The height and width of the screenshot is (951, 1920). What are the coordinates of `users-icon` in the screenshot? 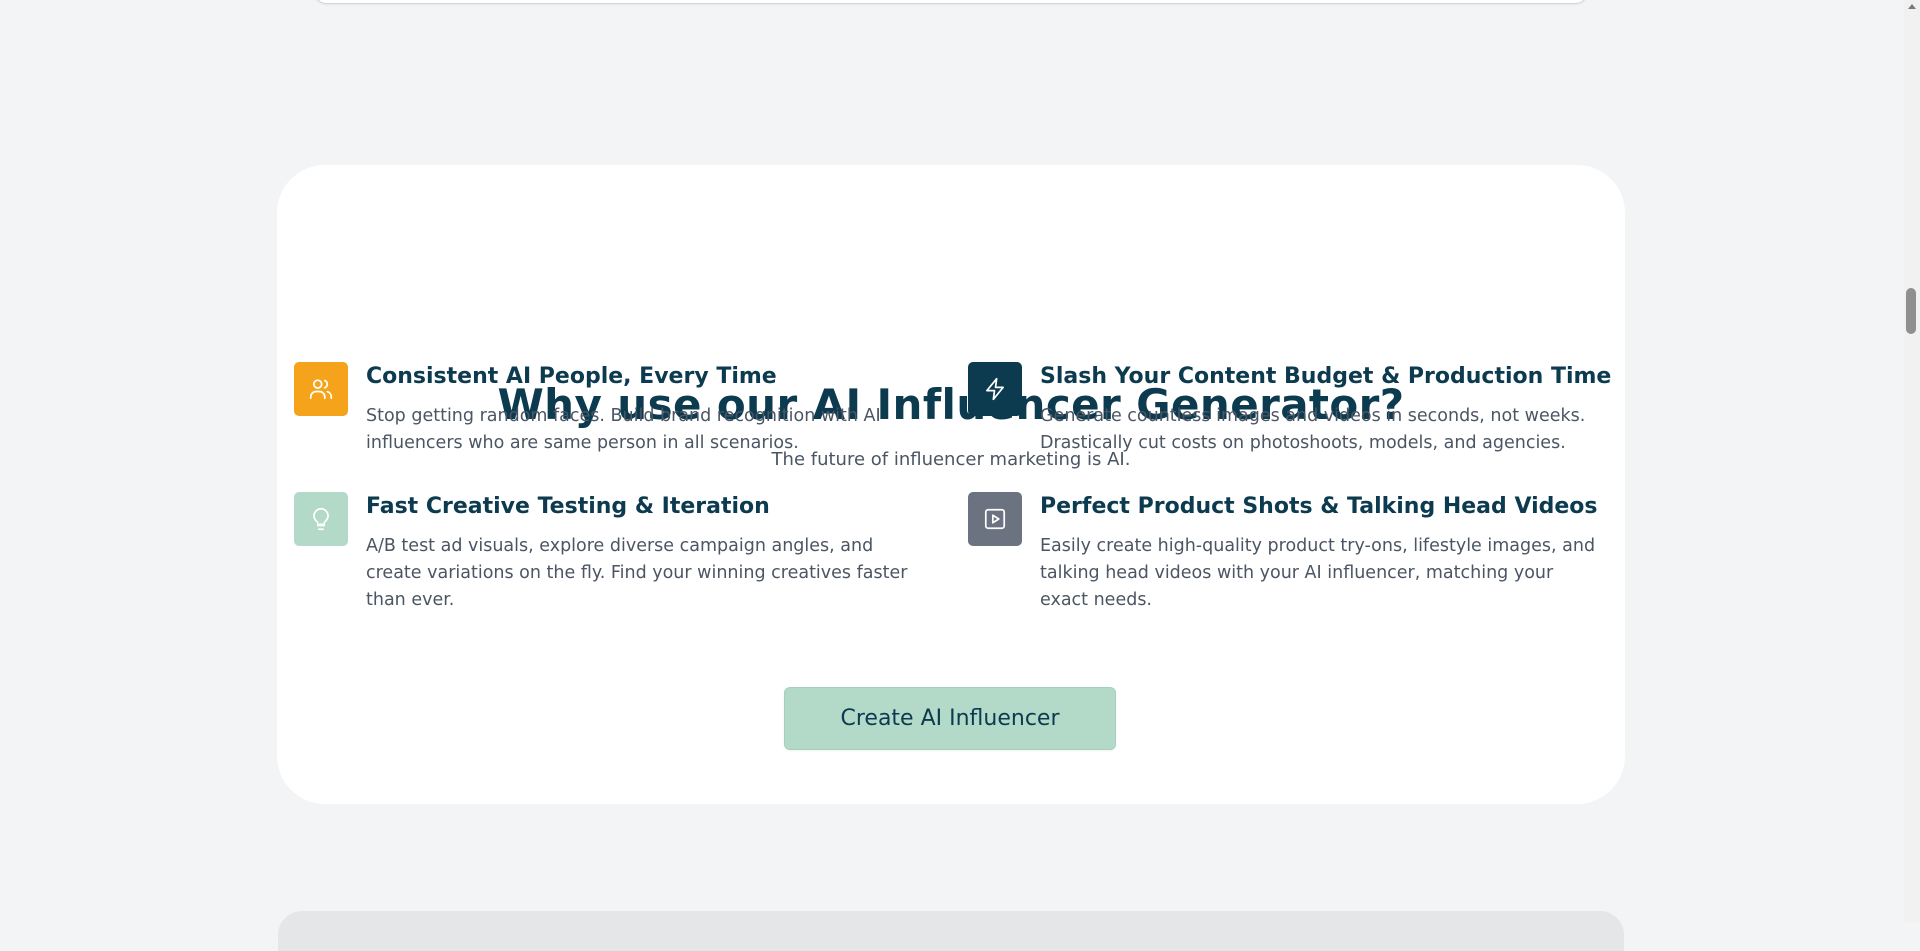 It's located at (321, 389).